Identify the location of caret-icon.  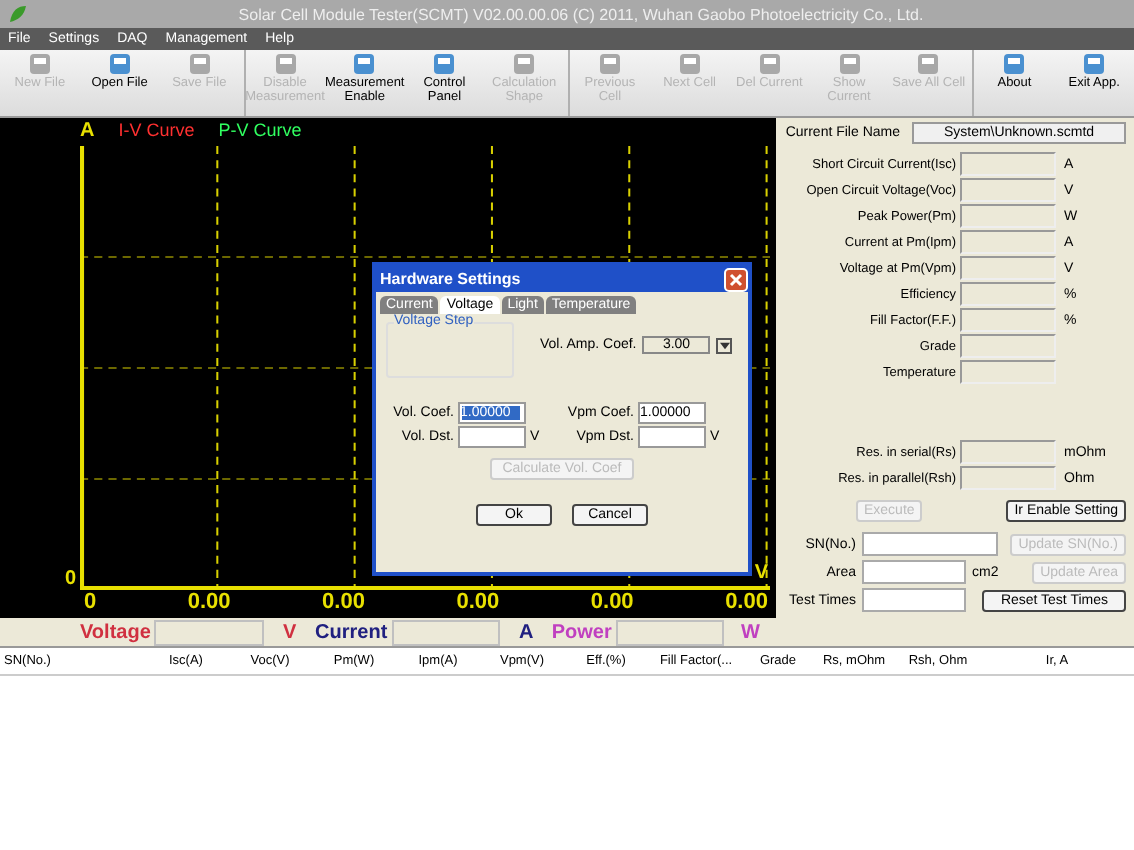
(724, 346).